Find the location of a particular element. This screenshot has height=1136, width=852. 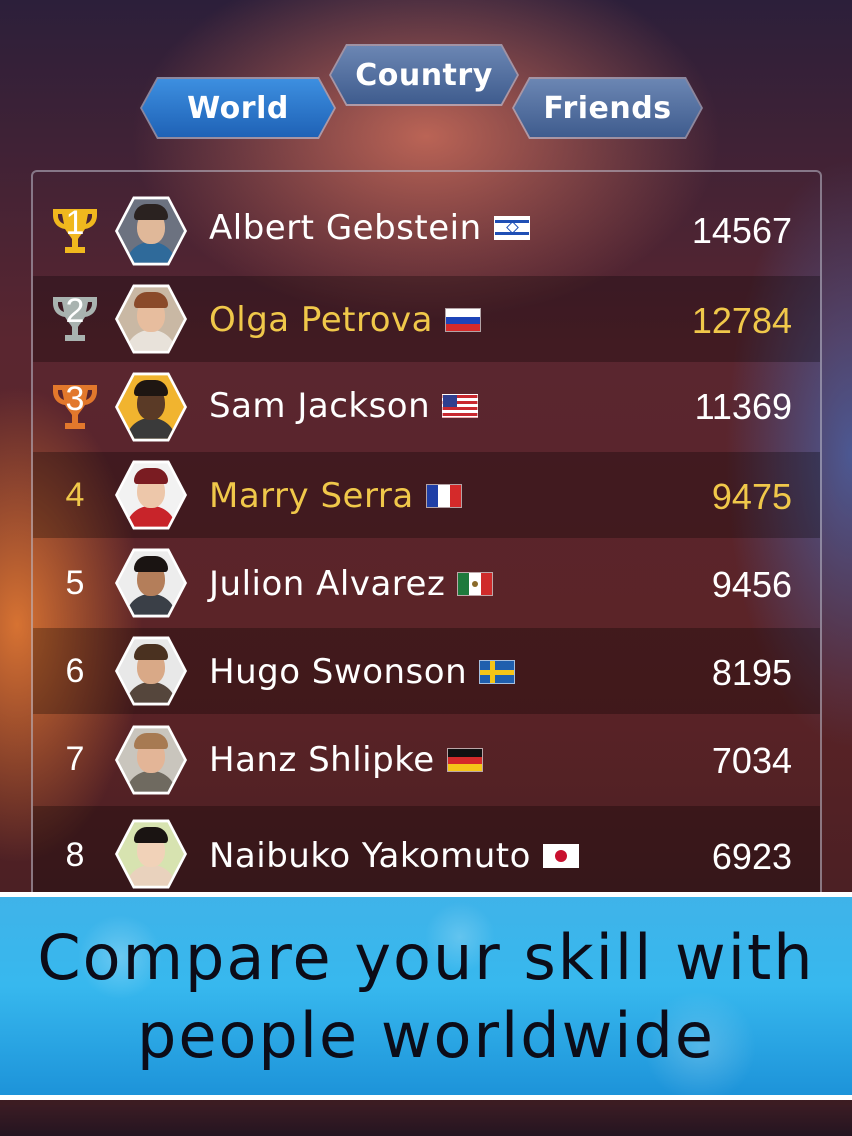

france-flag-icon is located at coordinates (443, 496).